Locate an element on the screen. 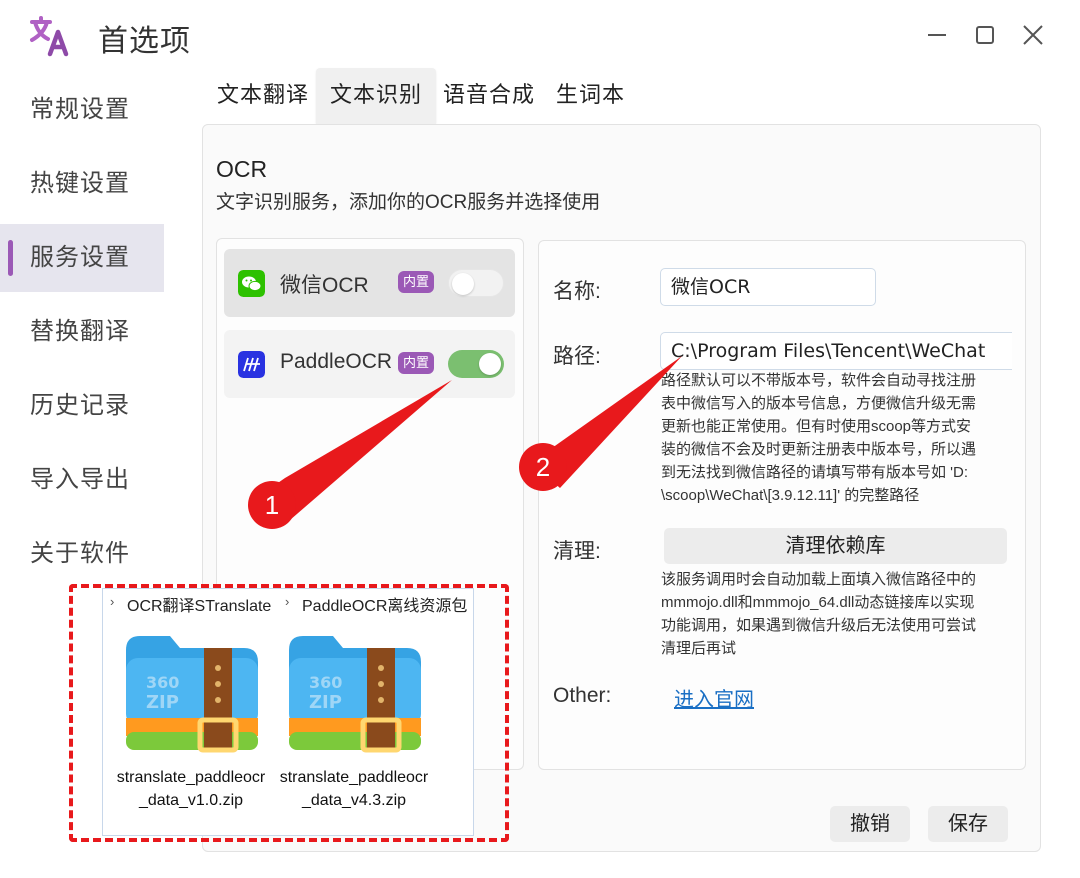 The image size is (1080, 878). section-description: 文字识别服务，添加你的OCR服务并选择使用 is located at coordinates (408, 202).